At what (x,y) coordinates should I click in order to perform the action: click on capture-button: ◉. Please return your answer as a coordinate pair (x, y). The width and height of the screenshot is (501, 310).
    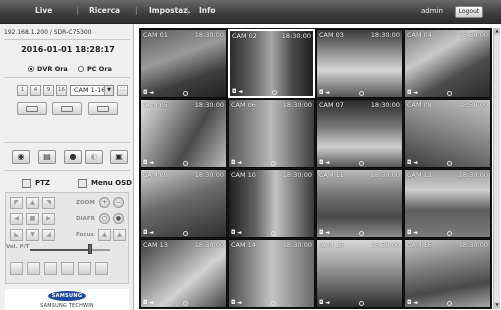
    Looking at the image, I should click on (21, 157).